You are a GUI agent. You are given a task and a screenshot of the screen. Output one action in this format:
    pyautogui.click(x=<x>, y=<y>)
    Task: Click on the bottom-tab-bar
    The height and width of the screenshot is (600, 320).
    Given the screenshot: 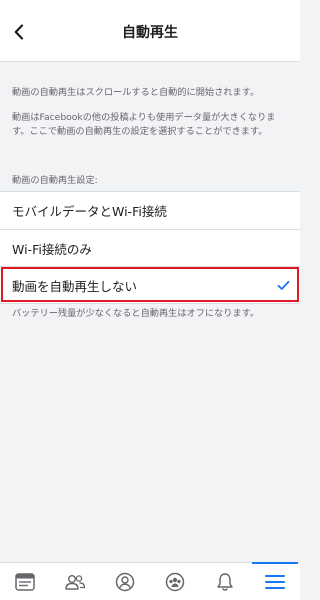 What is the action you would take?
    pyautogui.click(x=150, y=581)
    